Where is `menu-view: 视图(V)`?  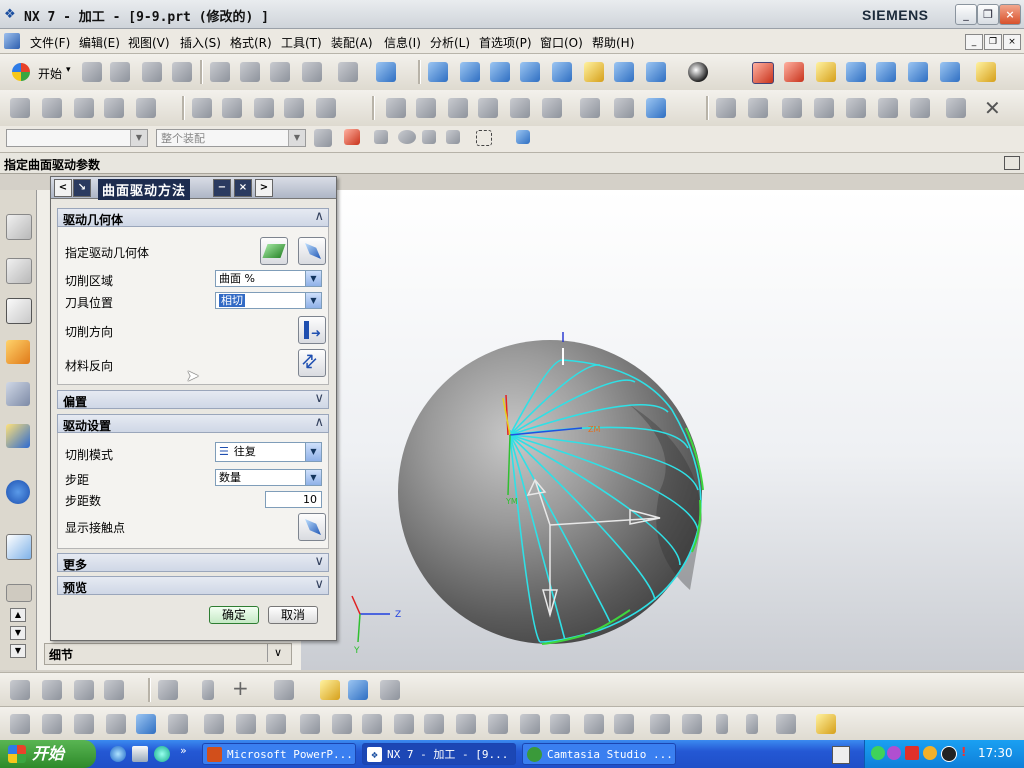 menu-view: 视图(V) is located at coordinates (149, 42).